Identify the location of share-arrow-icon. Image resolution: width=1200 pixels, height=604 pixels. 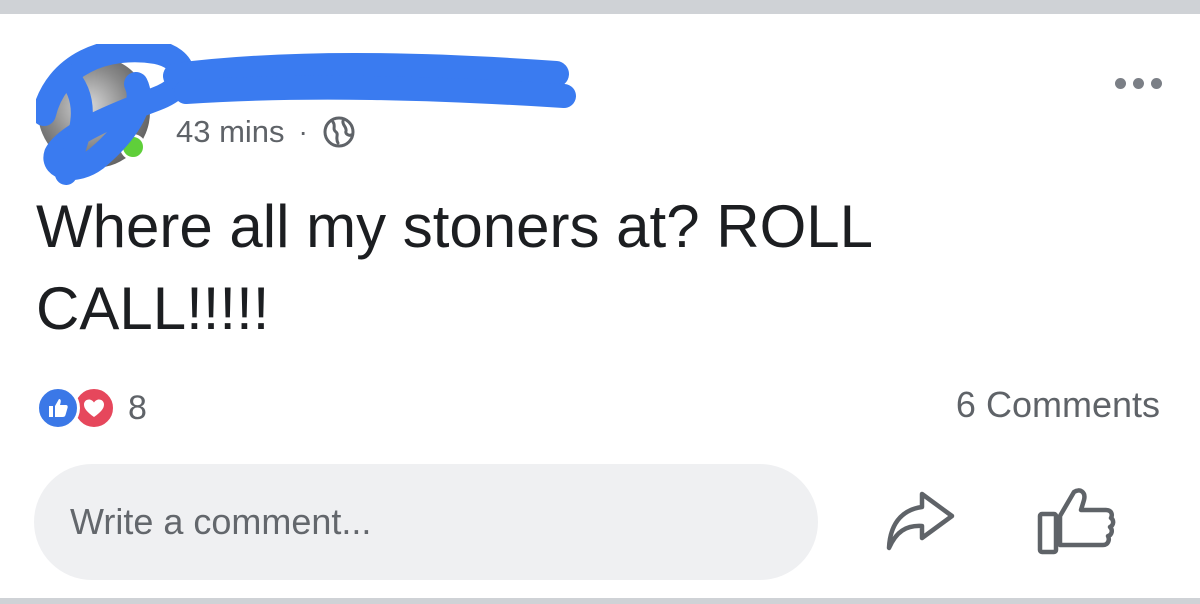
(920, 521).